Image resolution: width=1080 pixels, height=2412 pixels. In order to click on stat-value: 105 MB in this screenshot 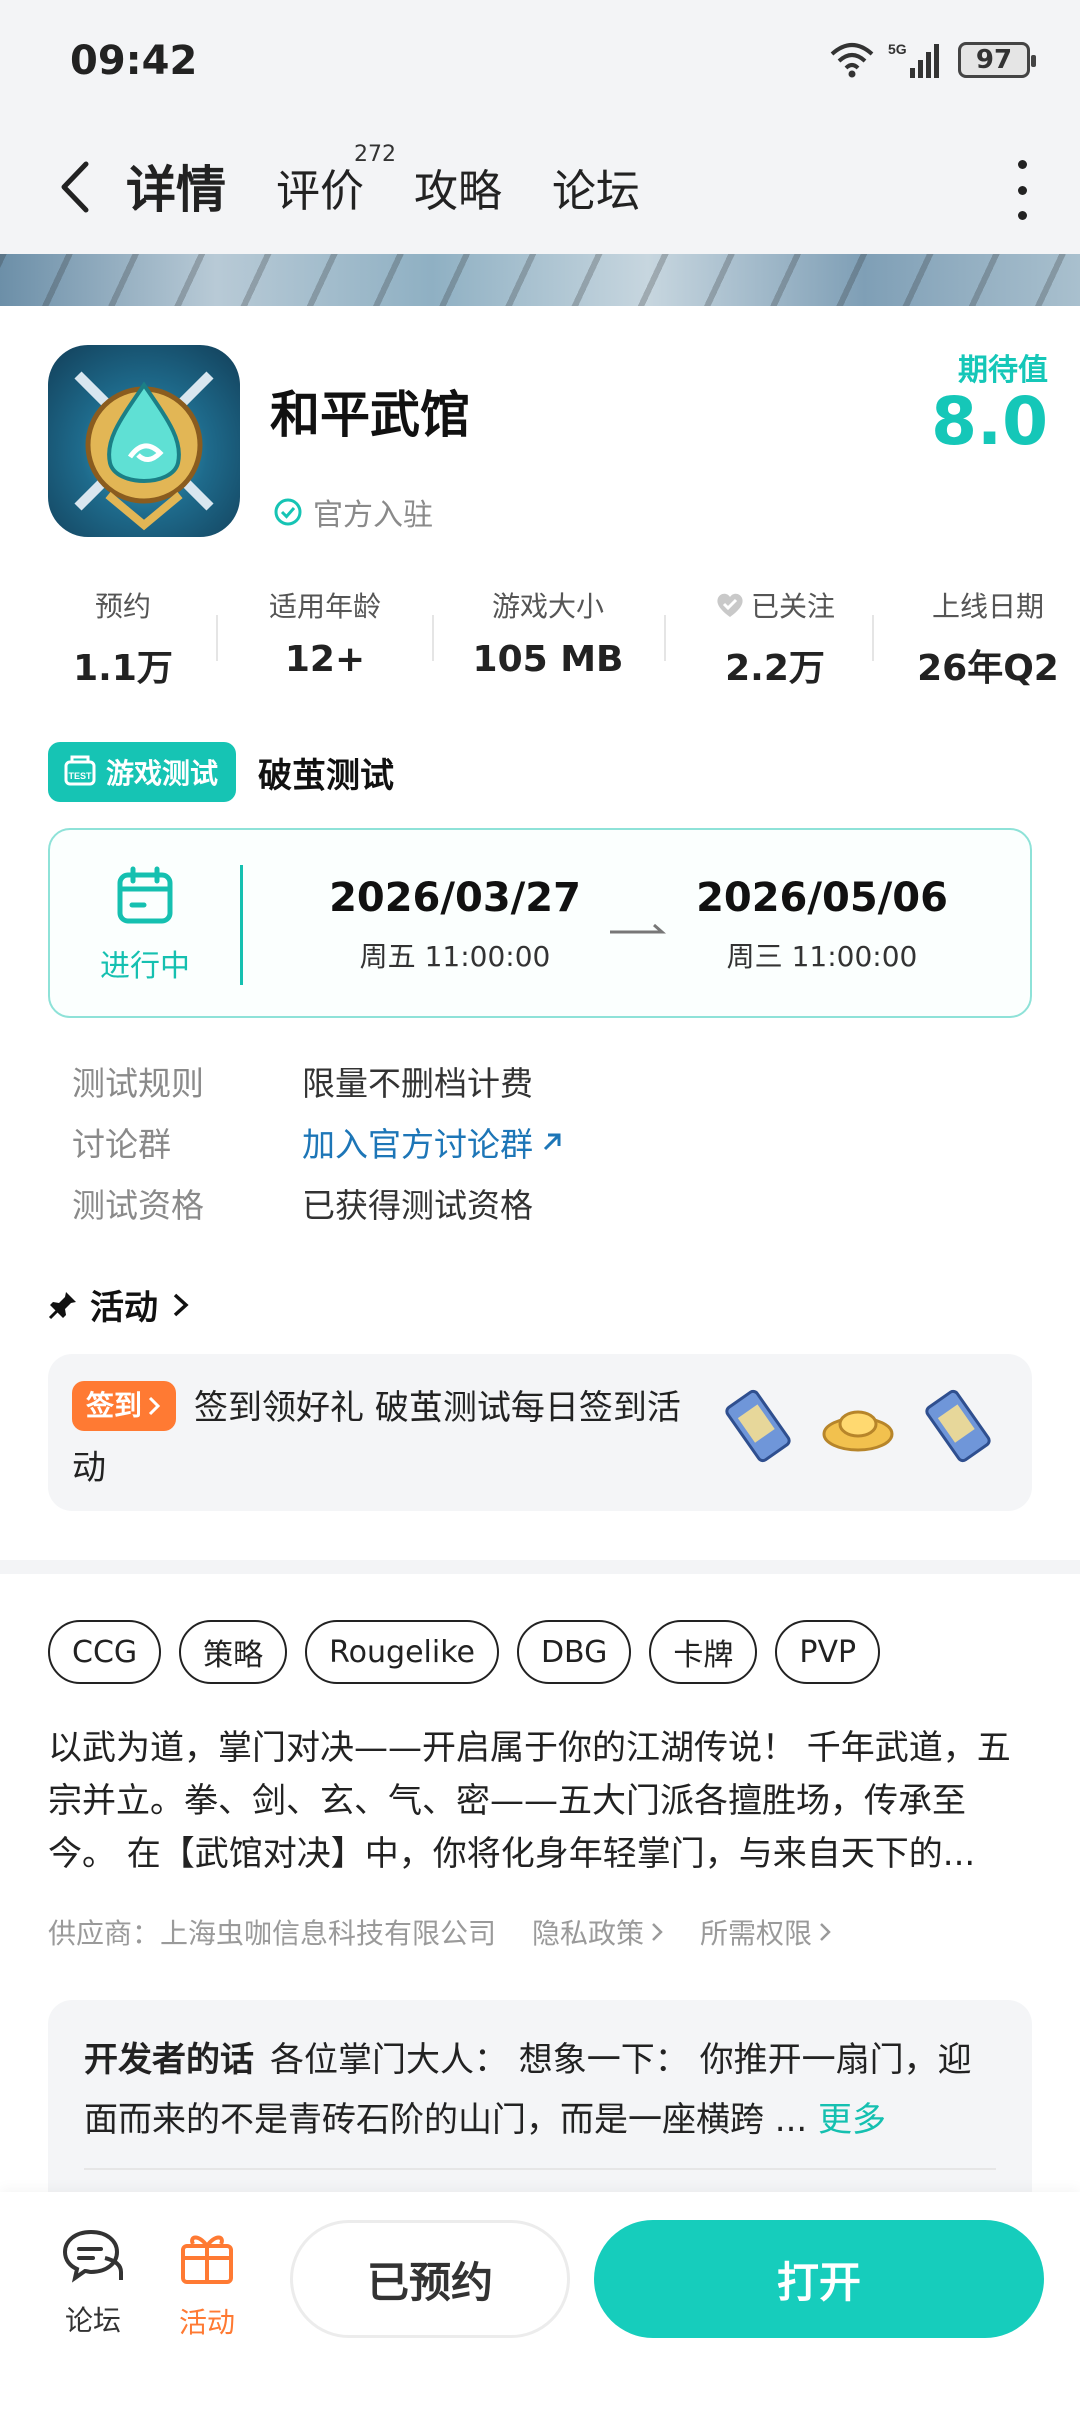, I will do `click(548, 659)`.